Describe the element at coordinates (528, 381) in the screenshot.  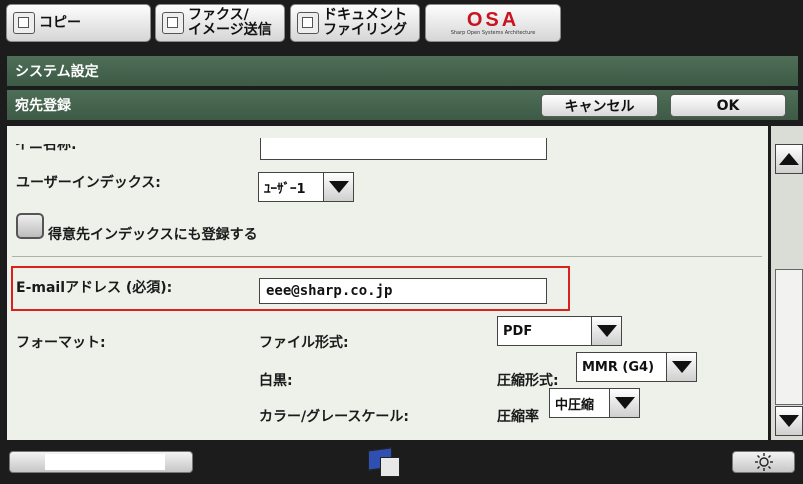
I see `compression-format-label: 圧縮形式:` at that location.